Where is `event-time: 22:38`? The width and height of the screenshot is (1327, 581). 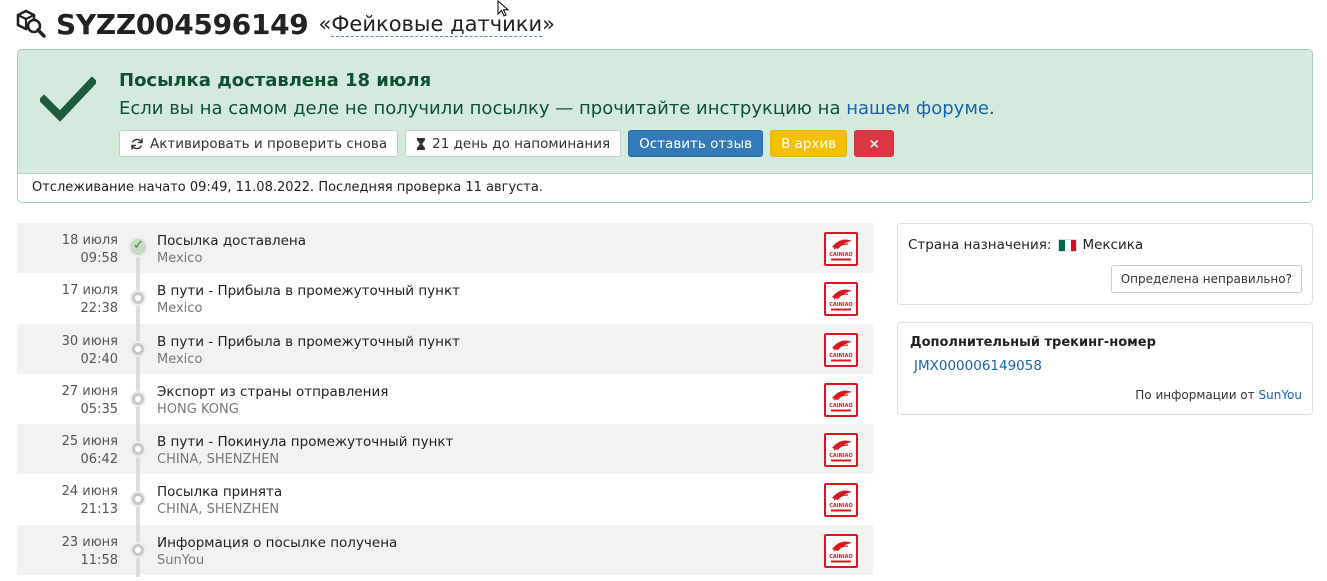
event-time: 22:38 is located at coordinates (99, 309).